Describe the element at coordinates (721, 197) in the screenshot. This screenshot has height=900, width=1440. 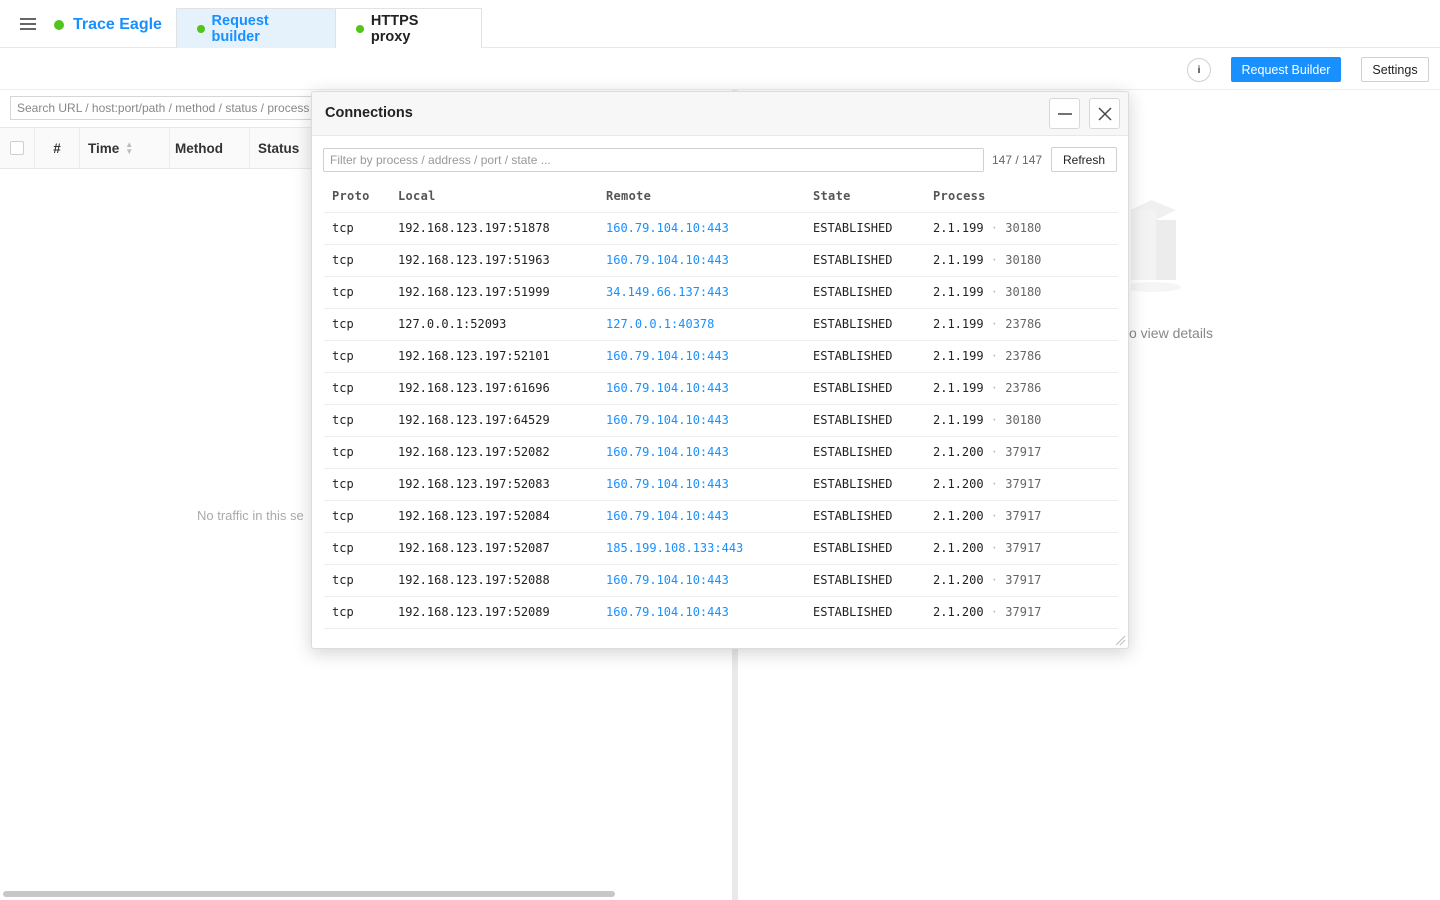
I see `connections-table-header: Proto Local Remote State Process` at that location.